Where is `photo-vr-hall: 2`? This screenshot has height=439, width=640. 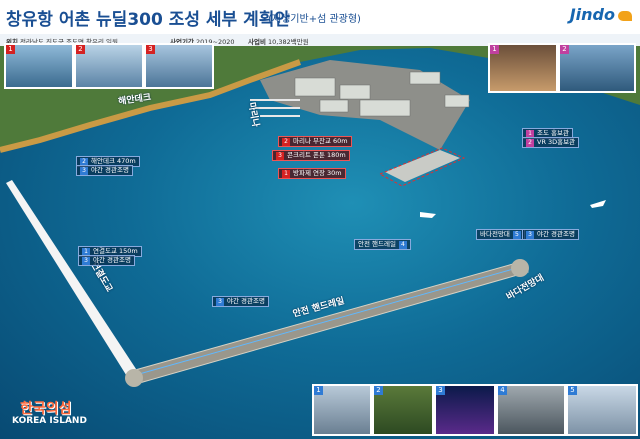
photo-vr-hall: 2 is located at coordinates (597, 68).